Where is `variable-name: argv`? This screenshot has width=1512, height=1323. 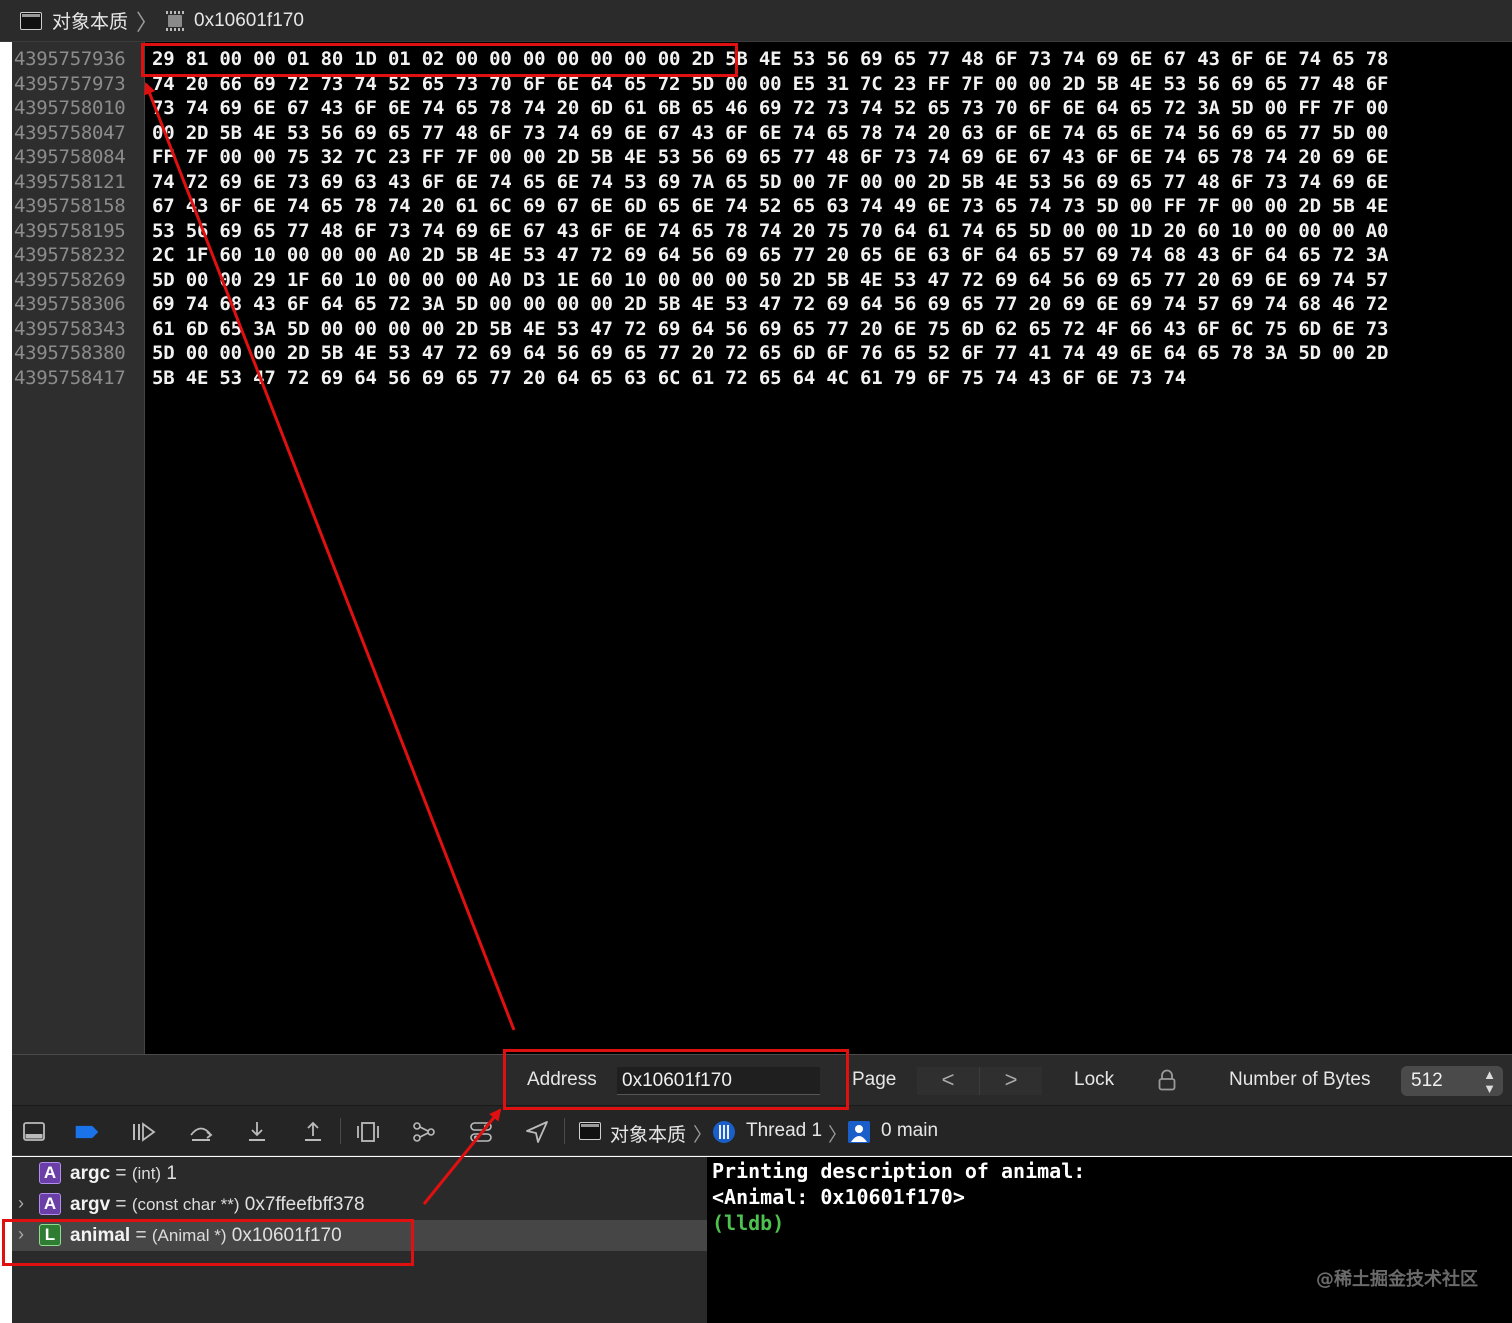
variable-name: argv is located at coordinates (90, 1204).